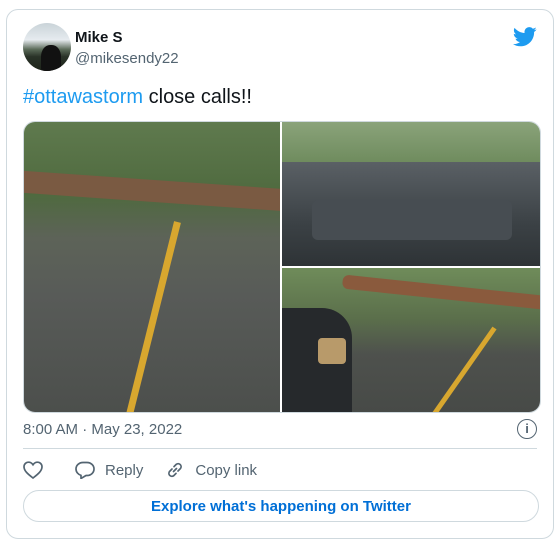  I want to click on avatar-silhouette, so click(51, 58).